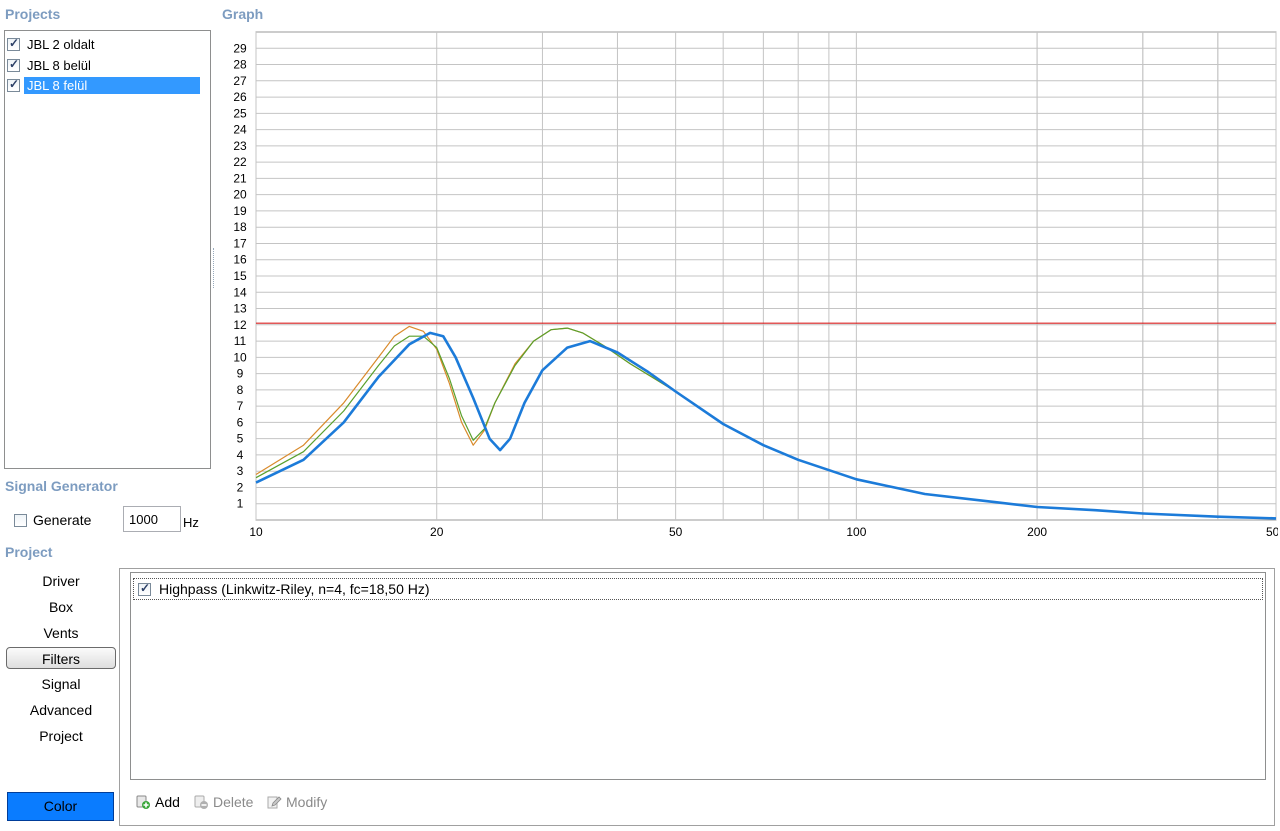 This screenshot has height=831, width=1280. Describe the element at coordinates (240, 406) in the screenshot. I see `y-tick-label: 7` at that location.